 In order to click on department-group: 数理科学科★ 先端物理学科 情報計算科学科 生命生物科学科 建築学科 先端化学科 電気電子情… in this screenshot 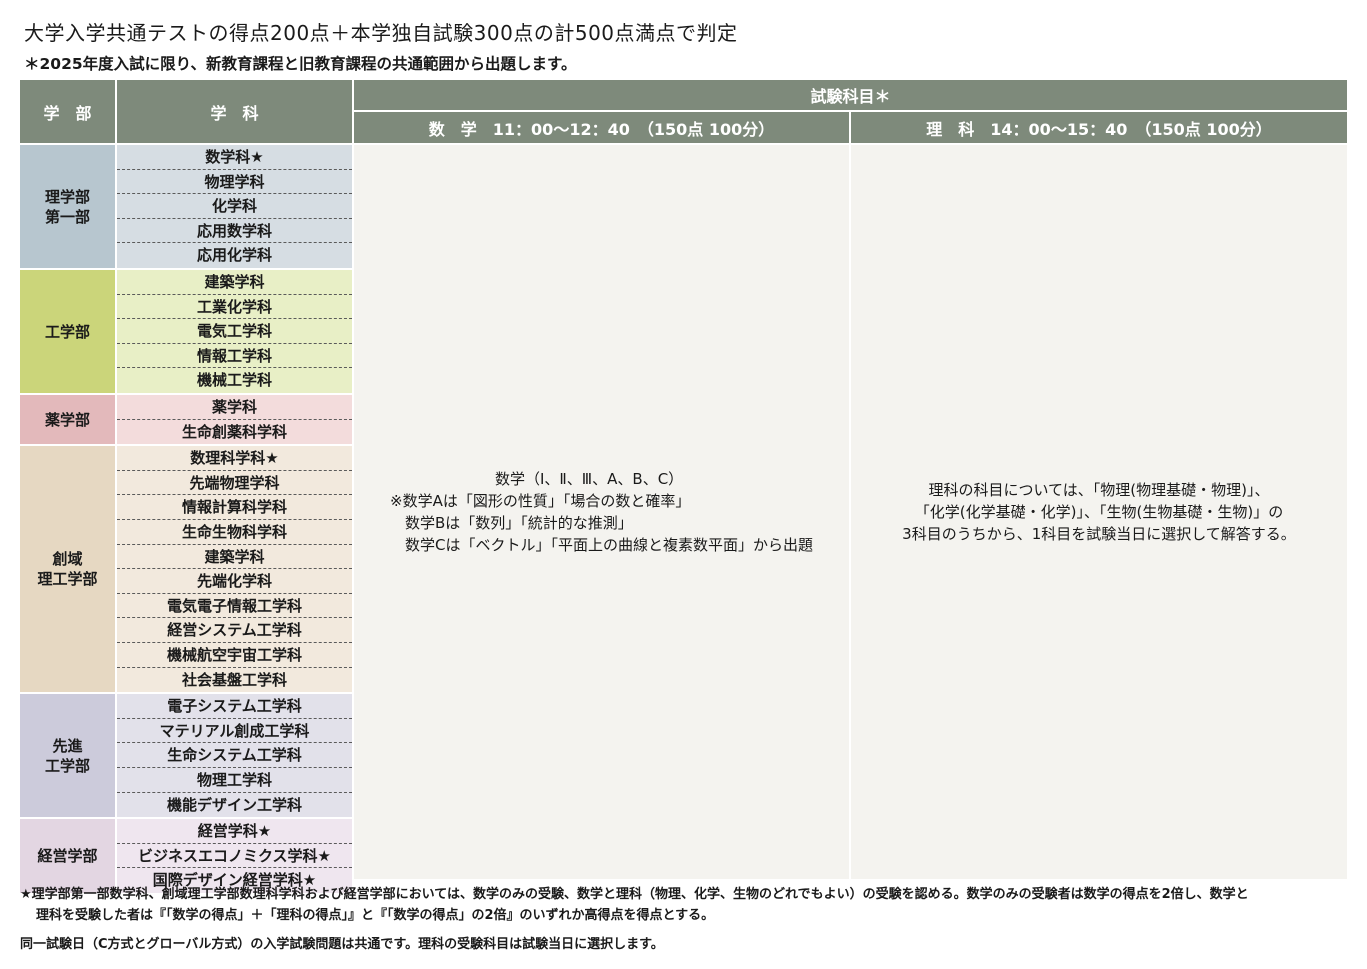, I will do `click(234, 569)`.